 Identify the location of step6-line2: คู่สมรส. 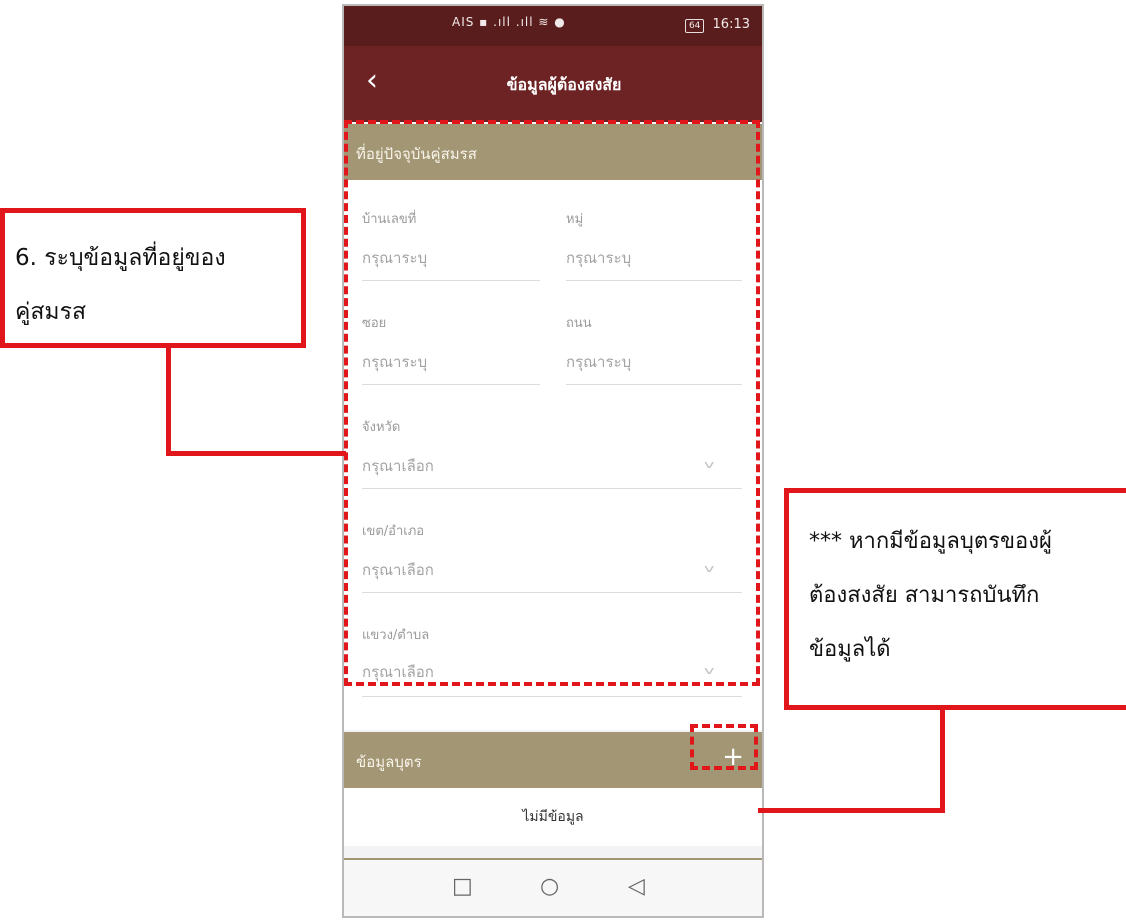
(50, 312).